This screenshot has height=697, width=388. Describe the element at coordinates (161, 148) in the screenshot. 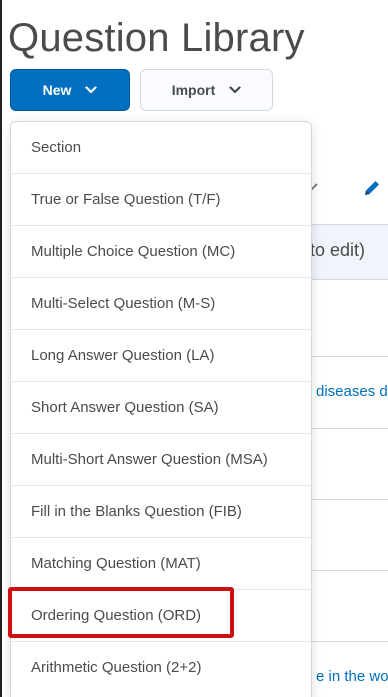

I see `menu-item-section: Section` at that location.